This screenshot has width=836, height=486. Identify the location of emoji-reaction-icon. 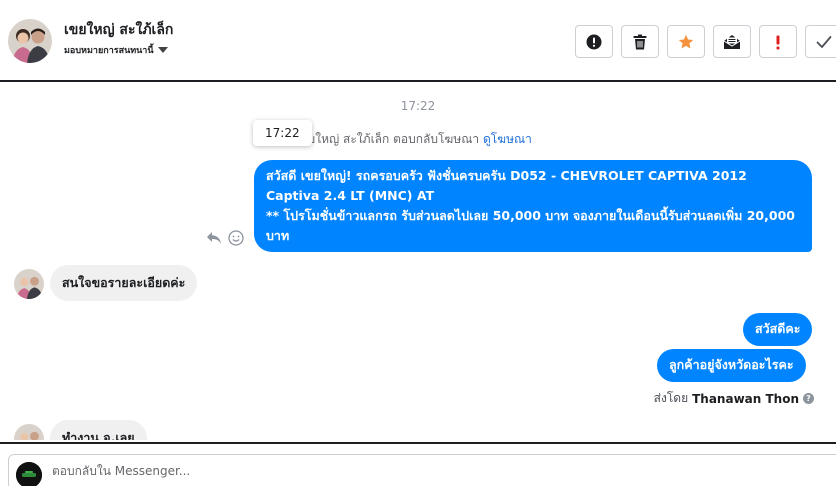
(236, 238).